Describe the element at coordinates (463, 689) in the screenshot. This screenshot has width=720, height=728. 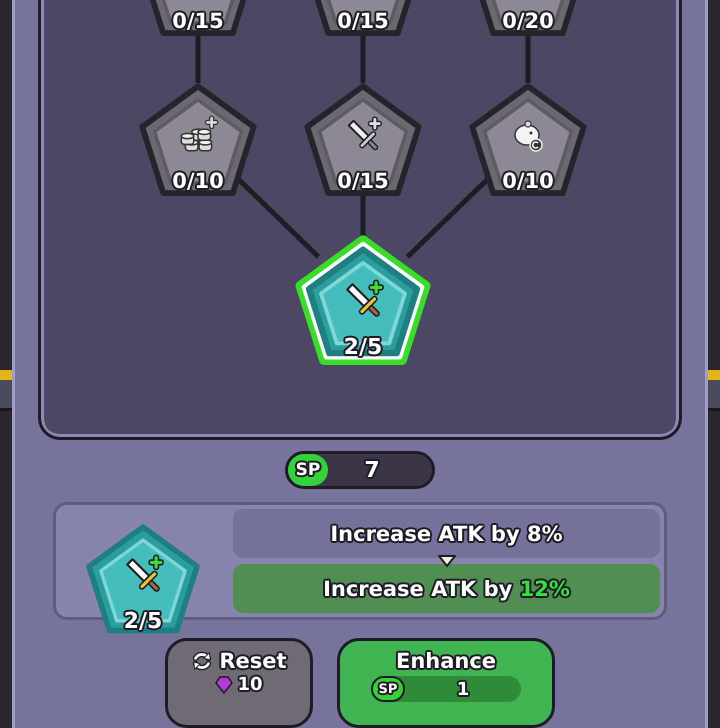
I see `enhance-cost: 1` at that location.